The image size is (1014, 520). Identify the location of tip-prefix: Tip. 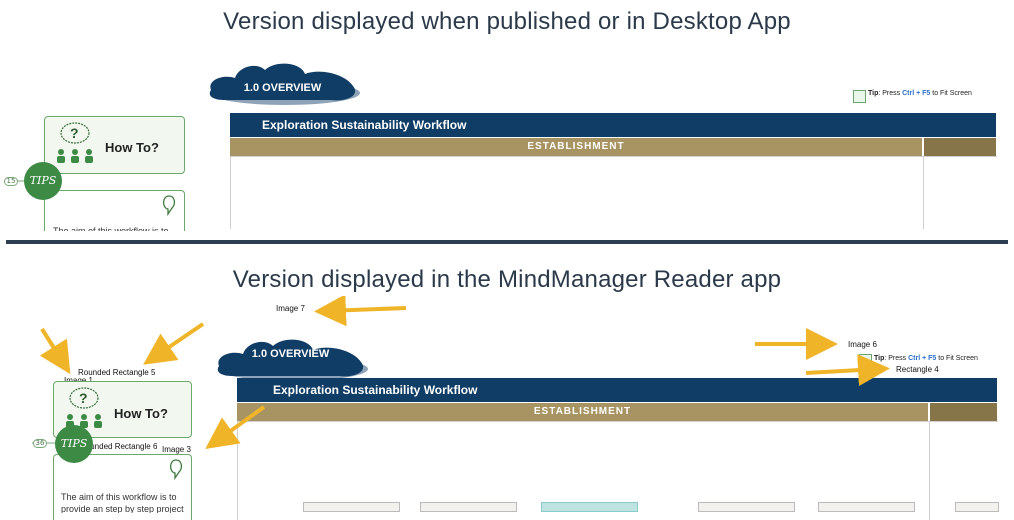
(873, 93).